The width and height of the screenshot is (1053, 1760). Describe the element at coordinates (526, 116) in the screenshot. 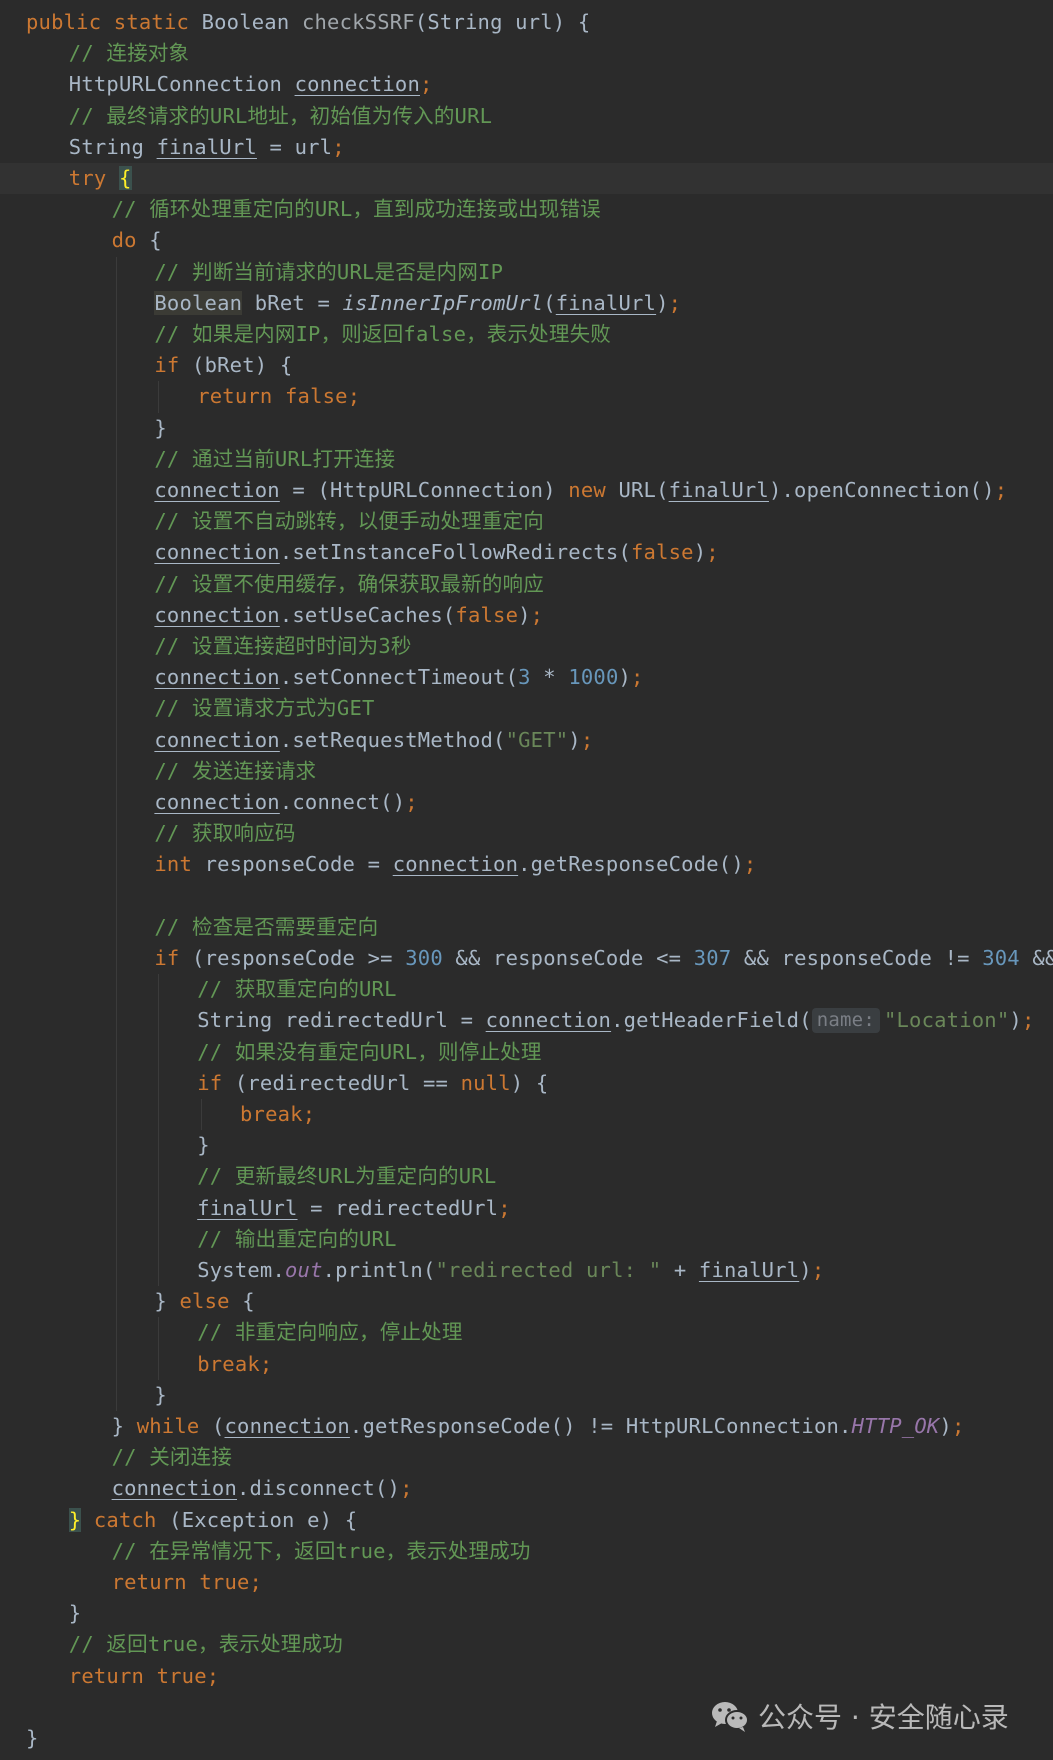

I see `code-line: // 最终请求的URL地址，初始值为传入的URL` at that location.